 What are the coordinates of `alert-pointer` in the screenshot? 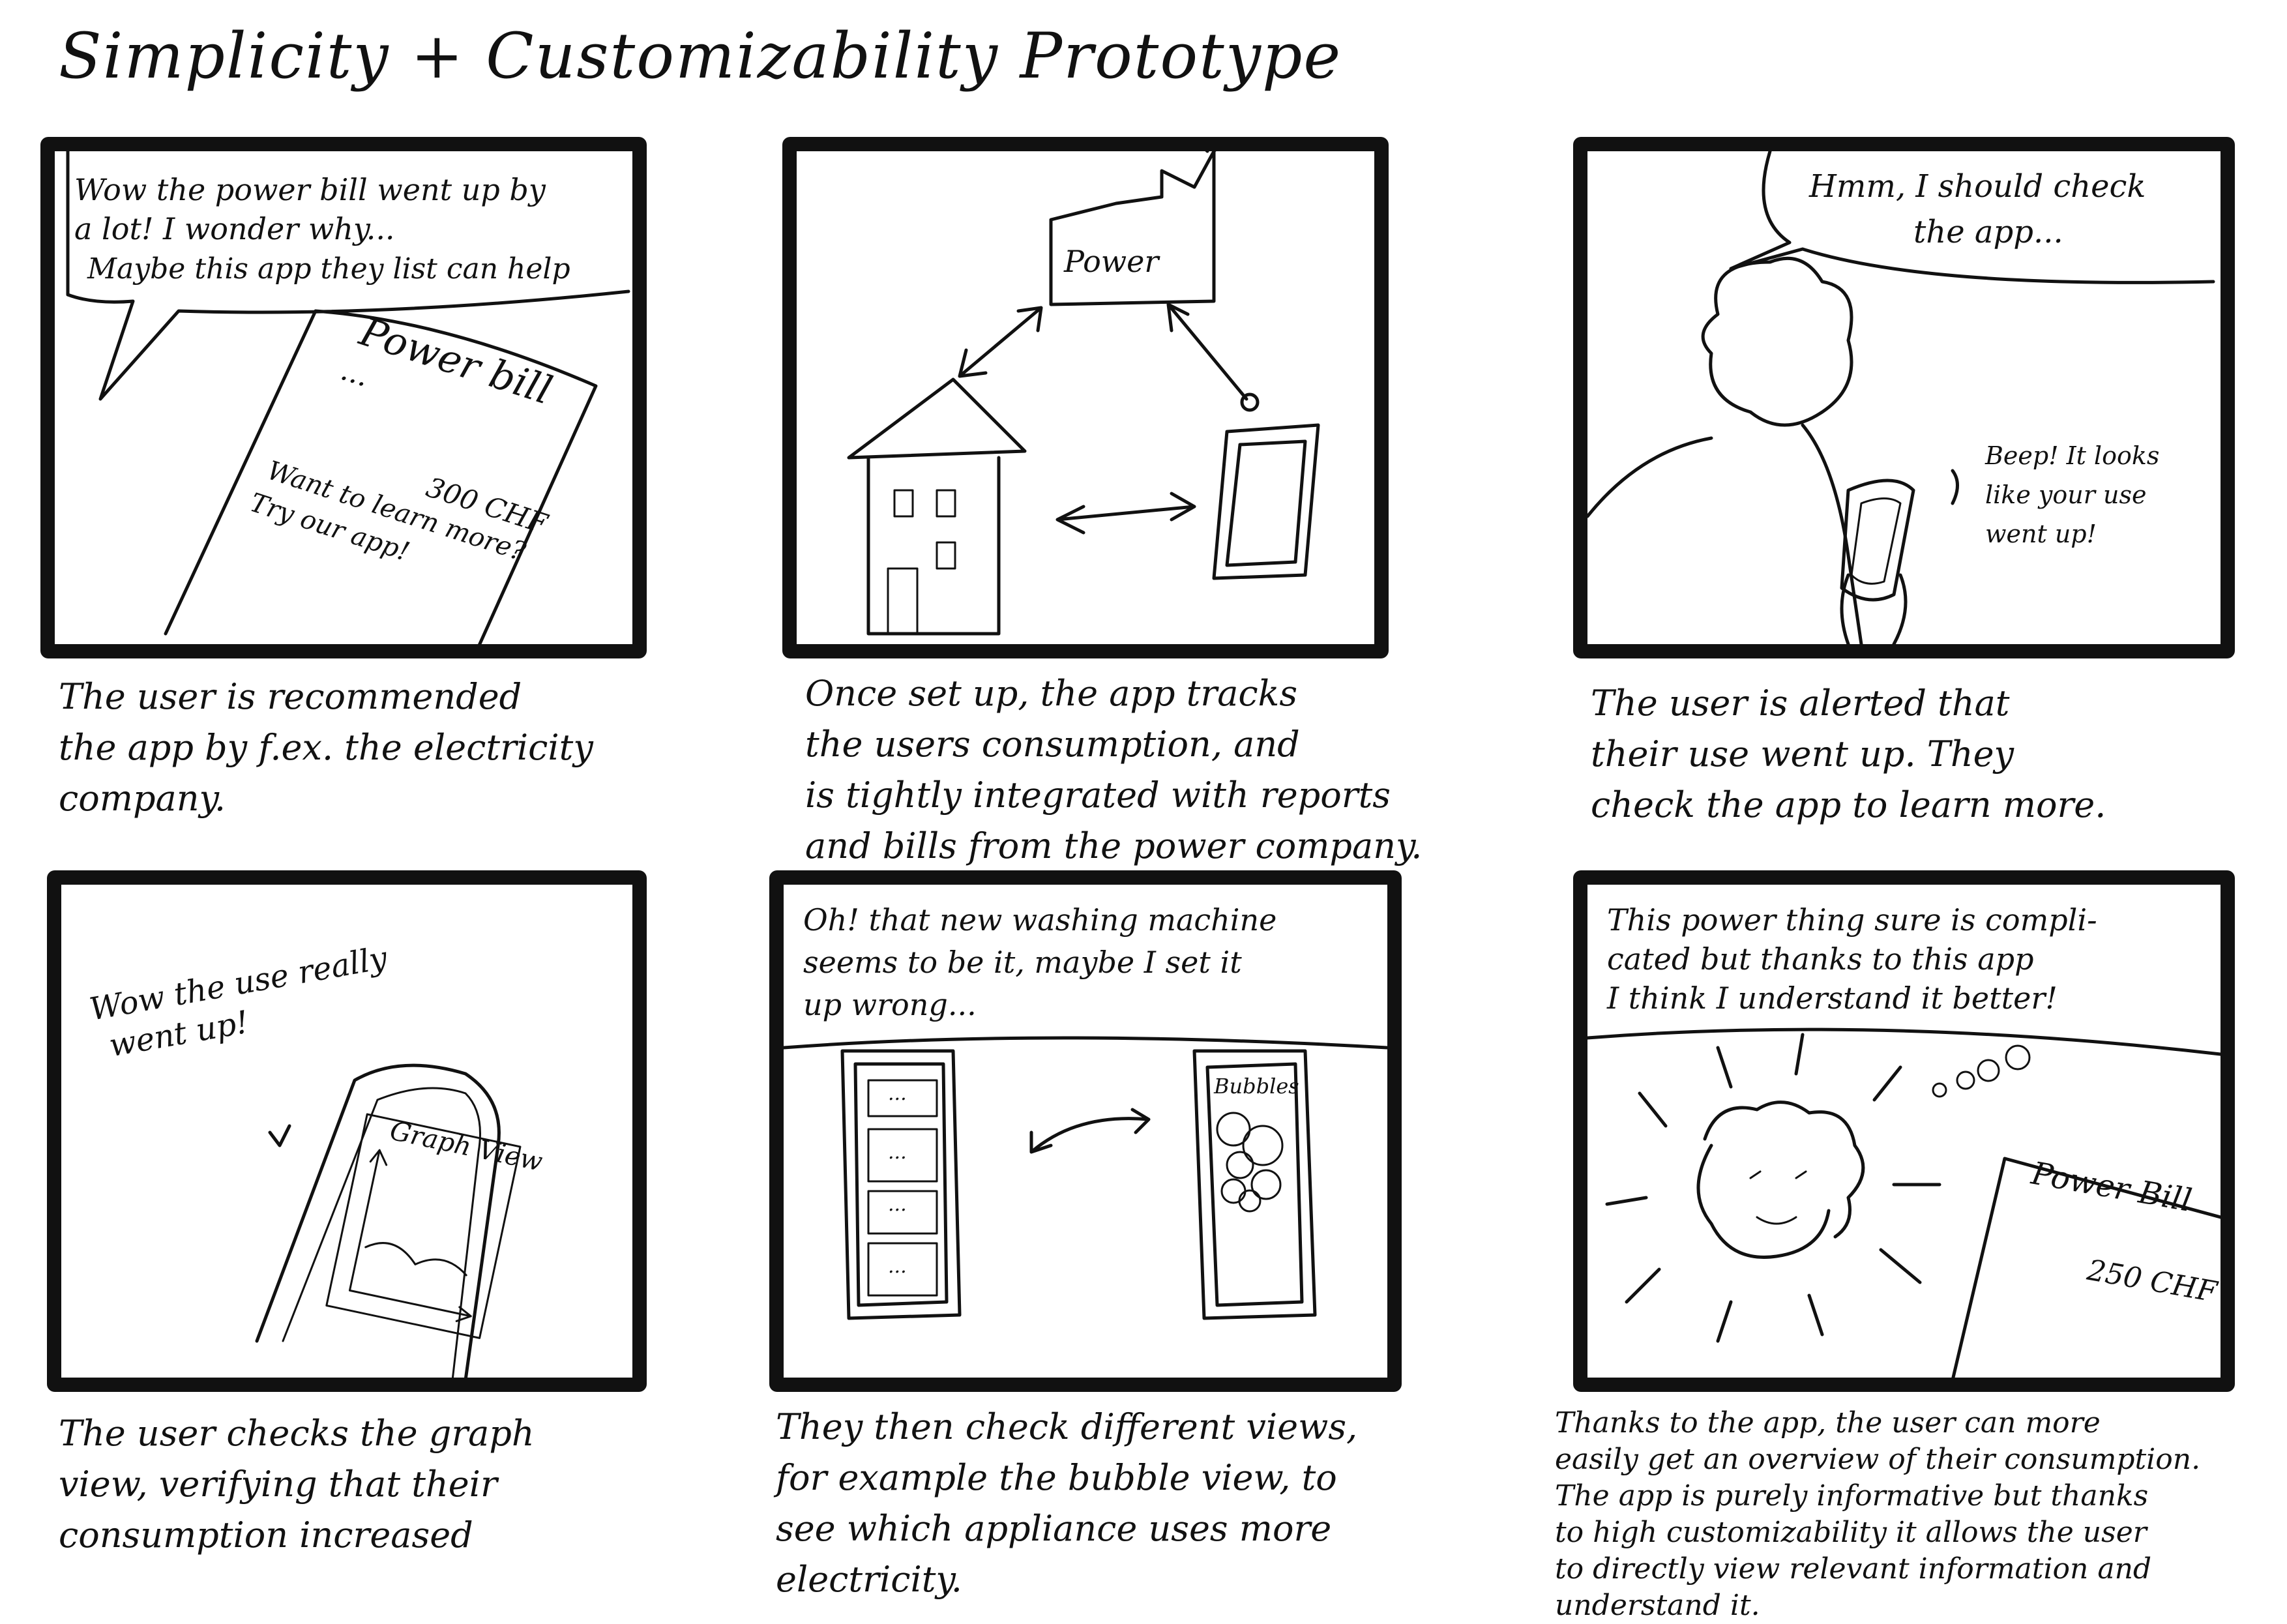 It's located at (1955, 487).